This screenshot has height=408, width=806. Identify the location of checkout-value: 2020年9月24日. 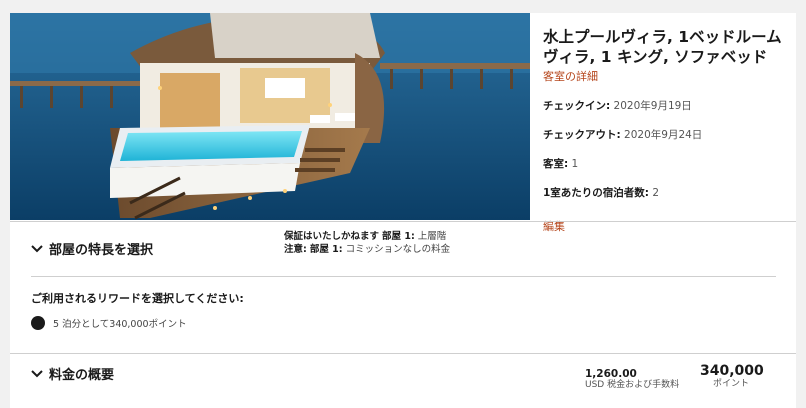
(663, 135).